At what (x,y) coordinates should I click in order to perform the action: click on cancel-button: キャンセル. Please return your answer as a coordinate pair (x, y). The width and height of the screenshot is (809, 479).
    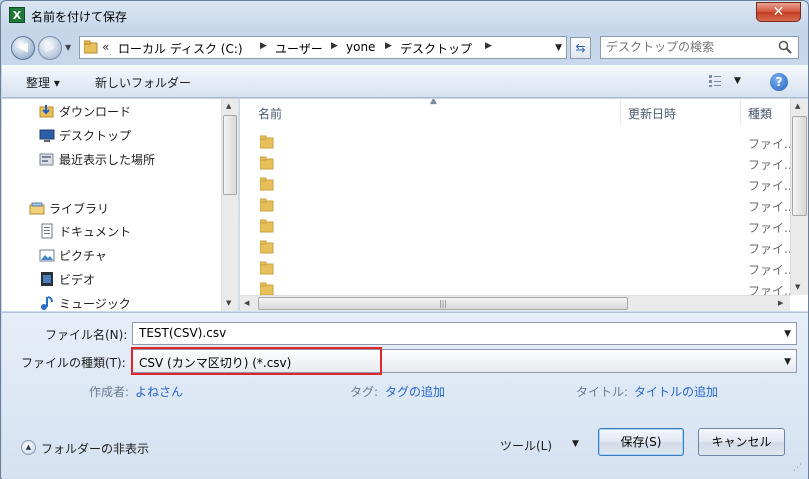
    Looking at the image, I should click on (741, 442).